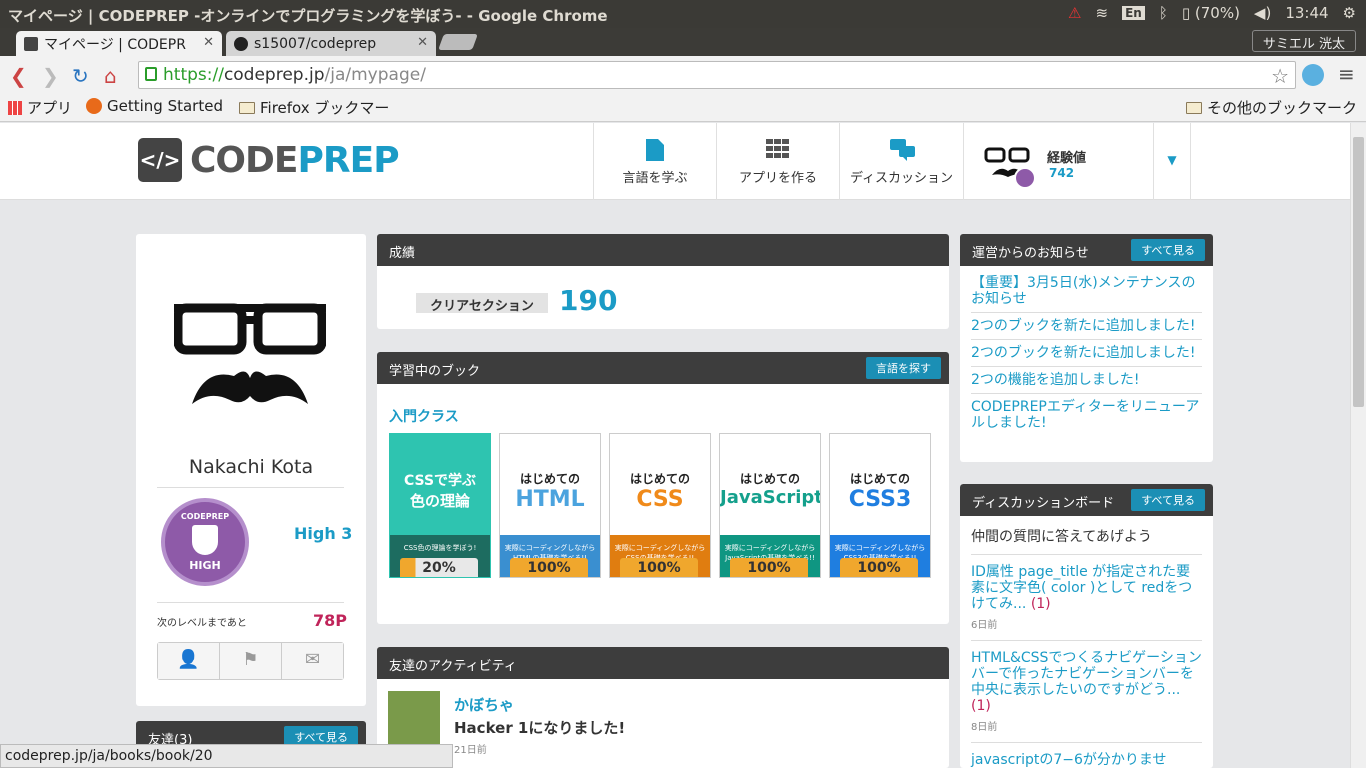  What do you see at coordinates (1133, 13) in the screenshot?
I see `input-method-indicator: En` at bounding box center [1133, 13].